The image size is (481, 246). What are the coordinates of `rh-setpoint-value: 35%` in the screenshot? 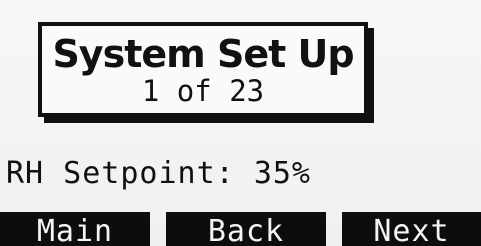 It's located at (282, 173).